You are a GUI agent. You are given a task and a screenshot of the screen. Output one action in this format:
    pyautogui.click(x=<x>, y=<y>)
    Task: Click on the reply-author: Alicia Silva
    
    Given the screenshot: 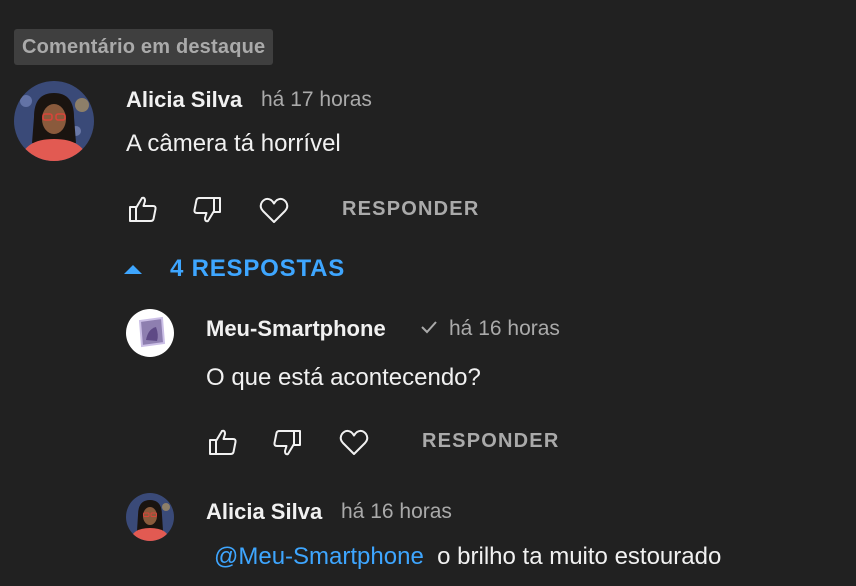 What is the action you would take?
    pyautogui.click(x=264, y=512)
    